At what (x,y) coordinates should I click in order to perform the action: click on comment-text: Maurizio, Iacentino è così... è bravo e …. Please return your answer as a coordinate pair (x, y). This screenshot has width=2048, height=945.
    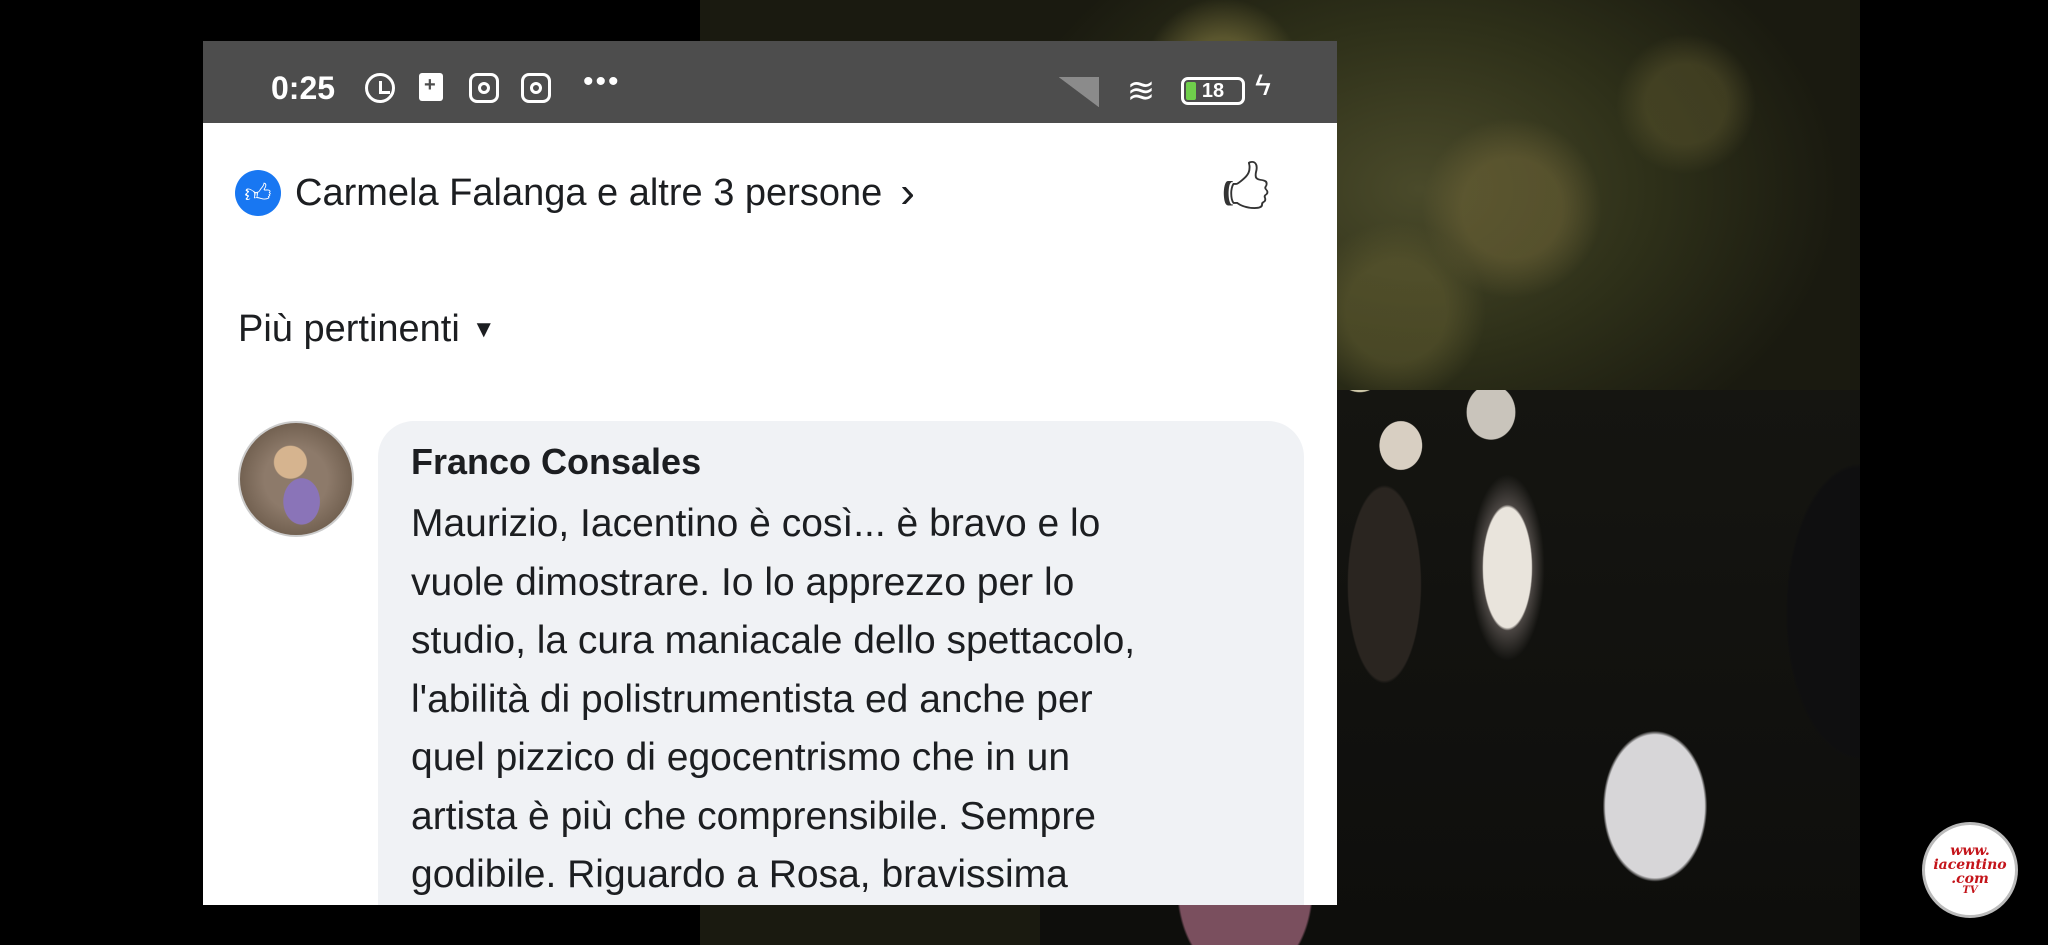
    Looking at the image, I should click on (773, 699).